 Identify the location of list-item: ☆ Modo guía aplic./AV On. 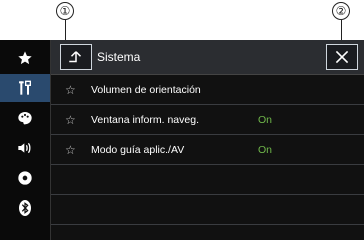
(207, 150).